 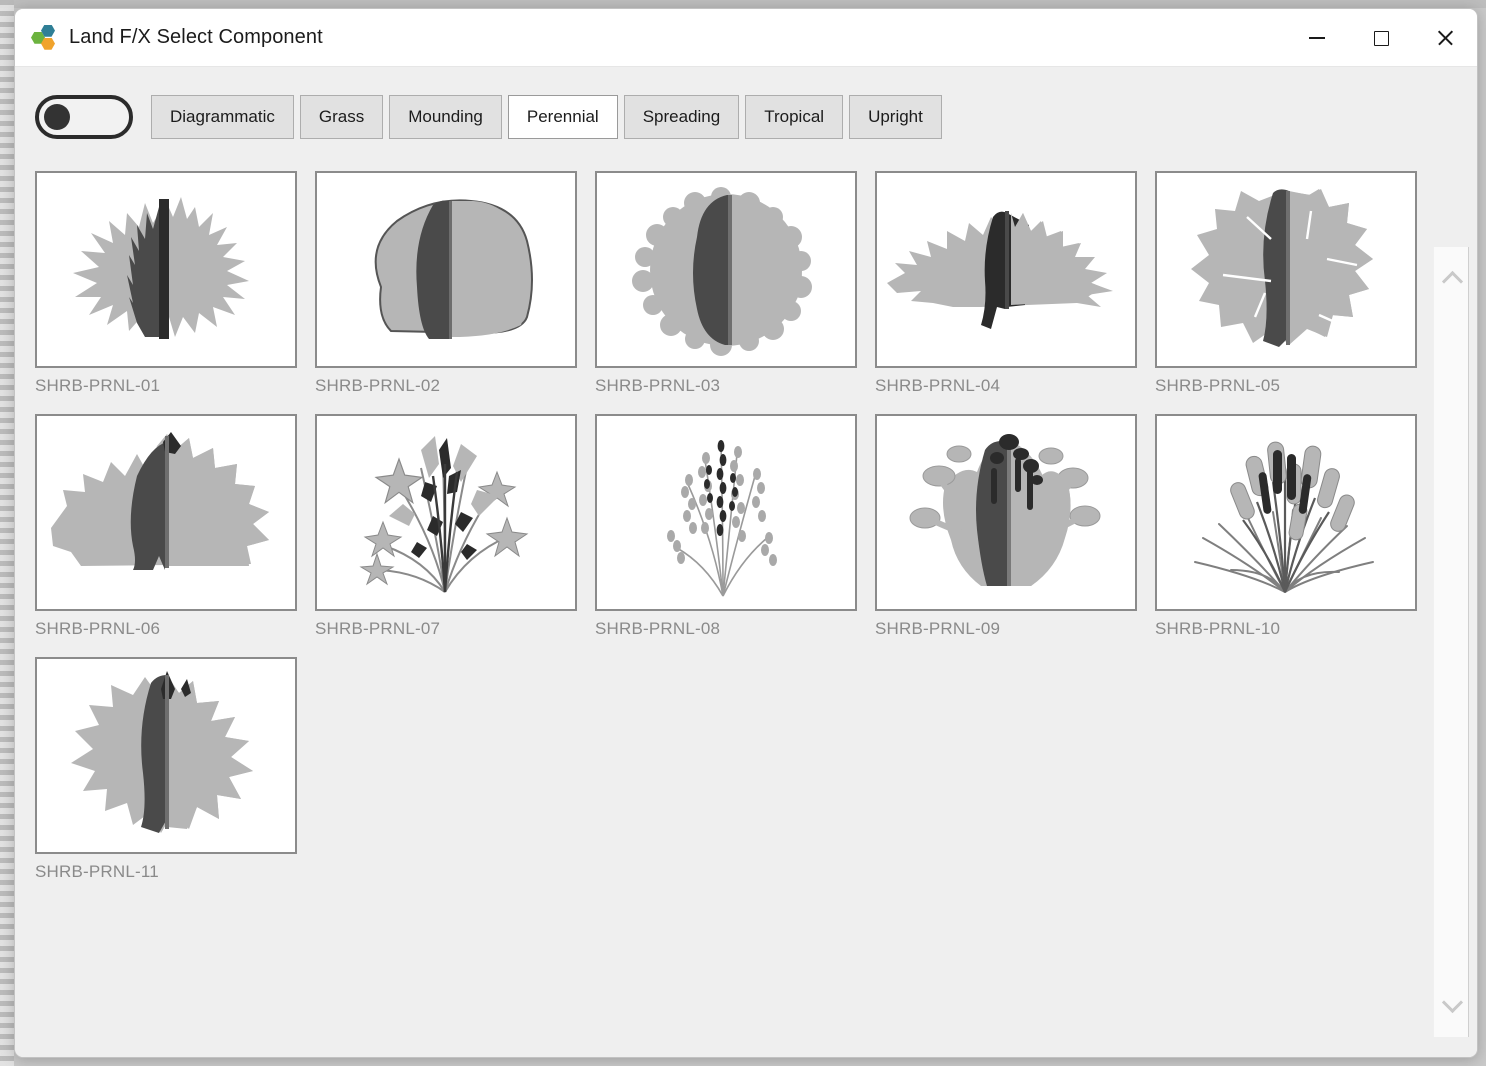 I want to click on component-cell: SHRB-PRNL-02, so click(x=446, y=283).